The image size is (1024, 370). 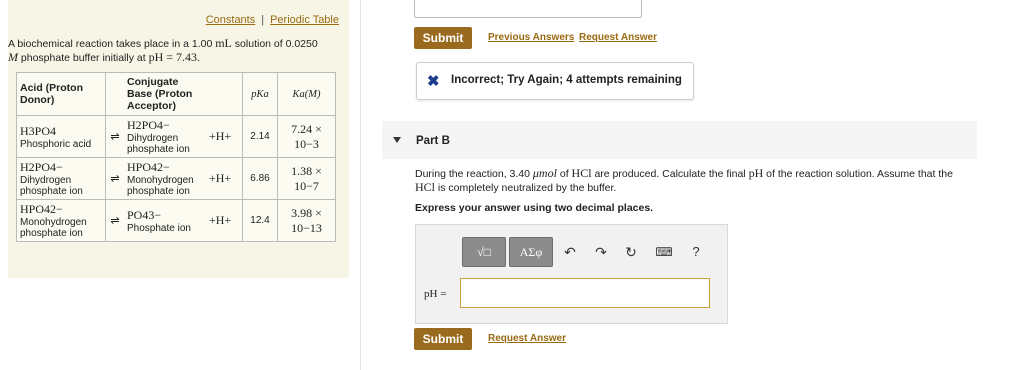 What do you see at coordinates (148, 125) in the screenshot?
I see `base-formula: H2PO4−` at bounding box center [148, 125].